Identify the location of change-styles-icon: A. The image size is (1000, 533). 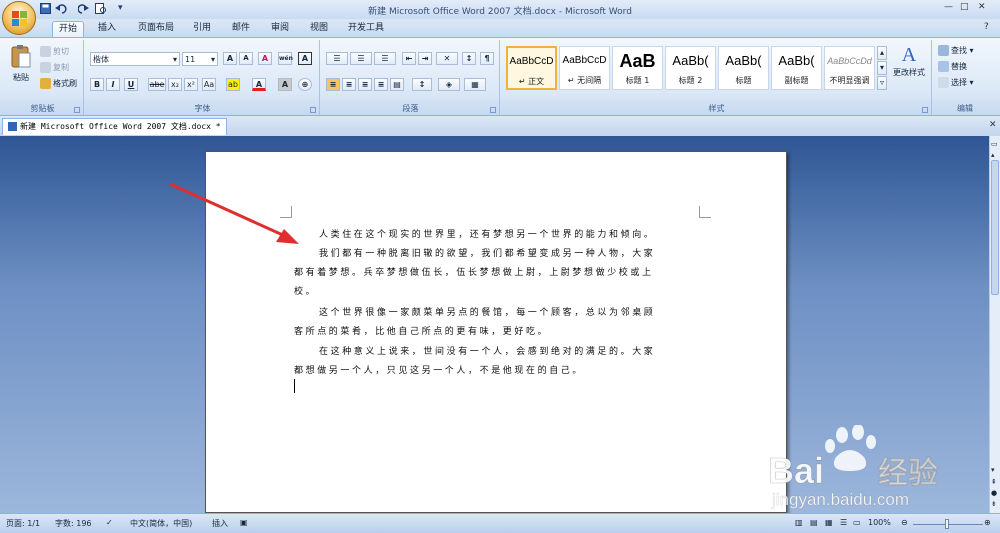
(909, 55).